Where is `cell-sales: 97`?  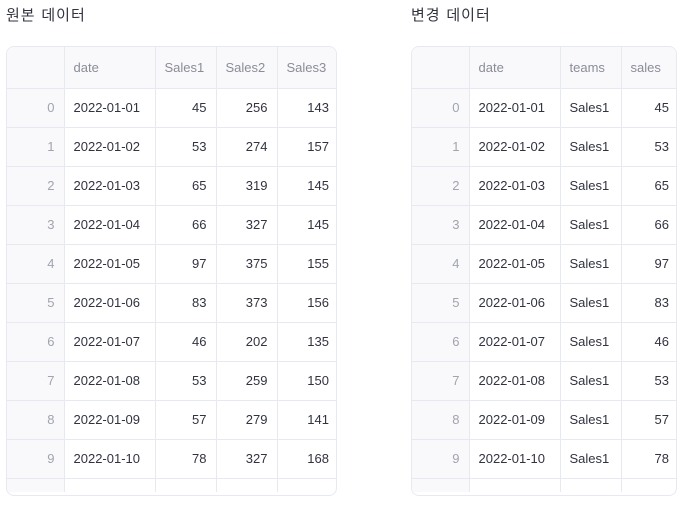
cell-sales: 97 is located at coordinates (648, 264).